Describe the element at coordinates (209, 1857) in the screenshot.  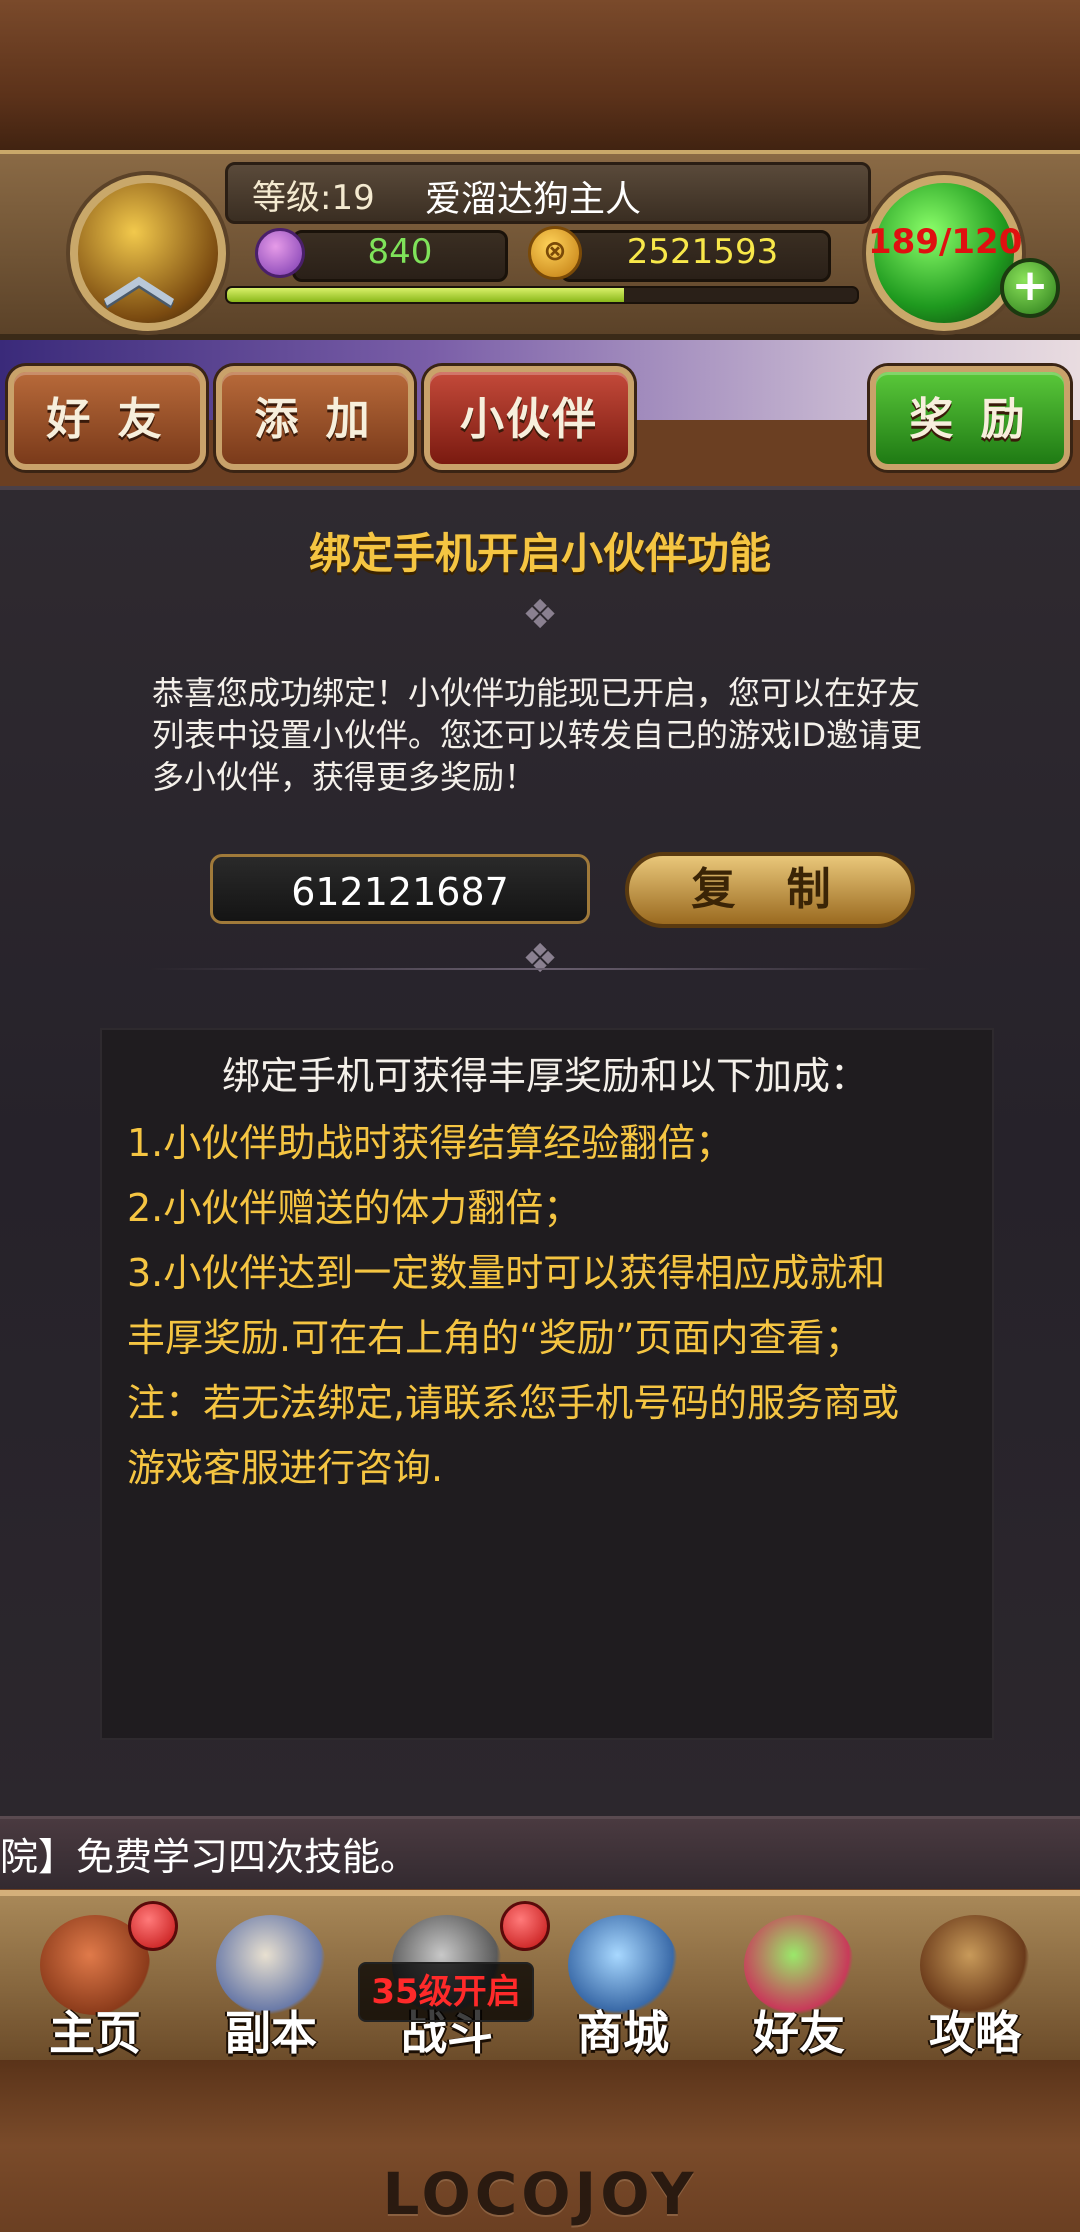
I see `ticker-text: 院】免费学习四次技能。` at that location.